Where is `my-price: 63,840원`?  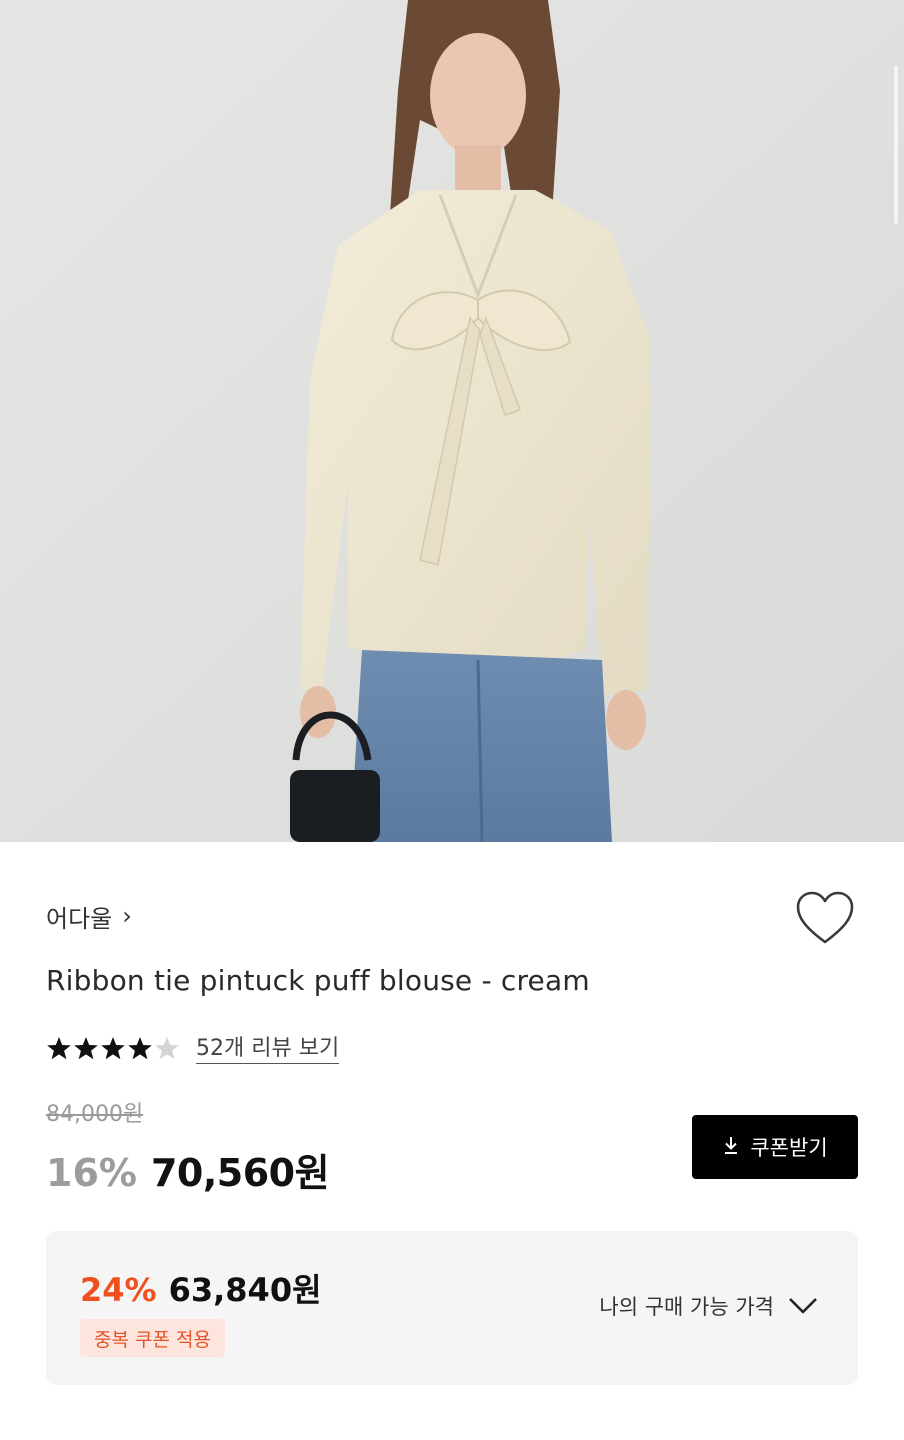
my-price: 63,840원 is located at coordinates (245, 1290).